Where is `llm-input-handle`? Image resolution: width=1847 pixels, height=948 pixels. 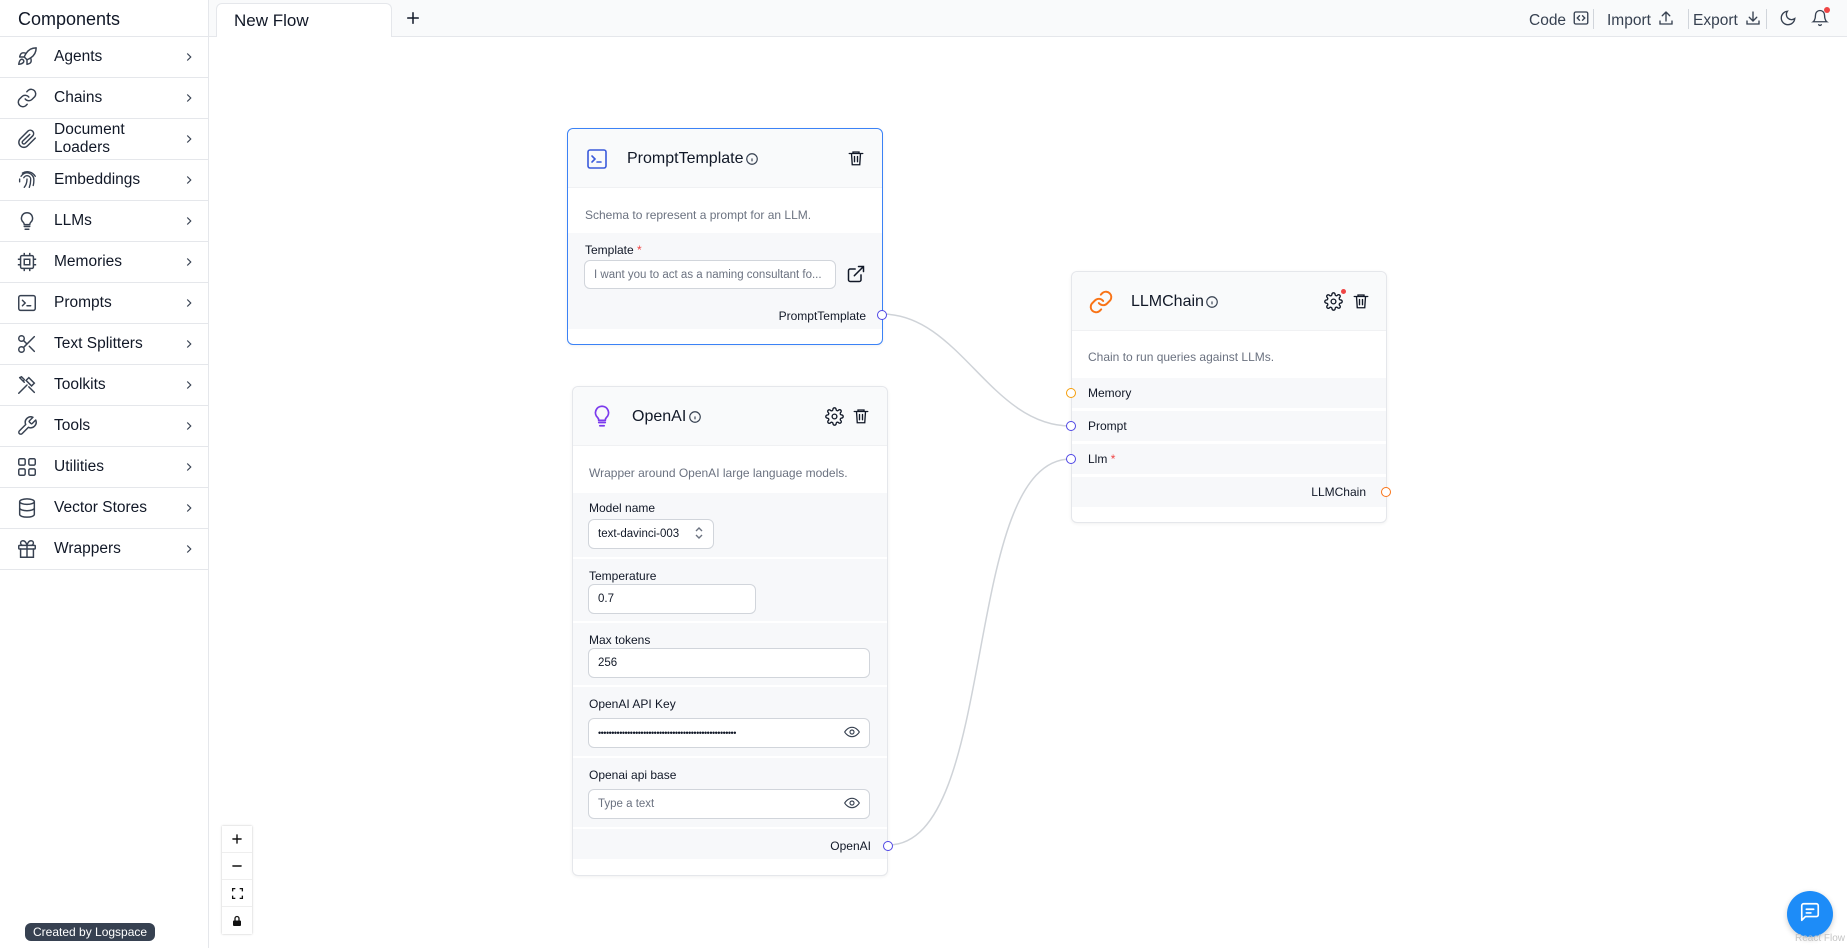 llm-input-handle is located at coordinates (1071, 459).